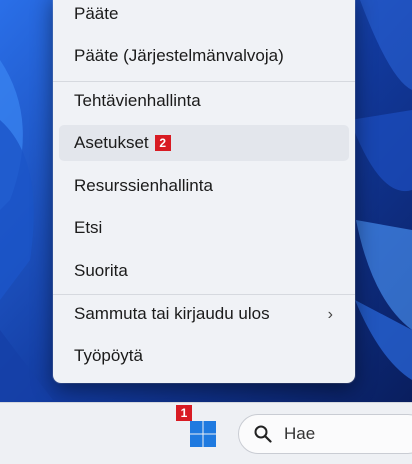 The image size is (412, 464). Describe the element at coordinates (330, 314) in the screenshot. I see `chevron-right-icon: ›` at that location.